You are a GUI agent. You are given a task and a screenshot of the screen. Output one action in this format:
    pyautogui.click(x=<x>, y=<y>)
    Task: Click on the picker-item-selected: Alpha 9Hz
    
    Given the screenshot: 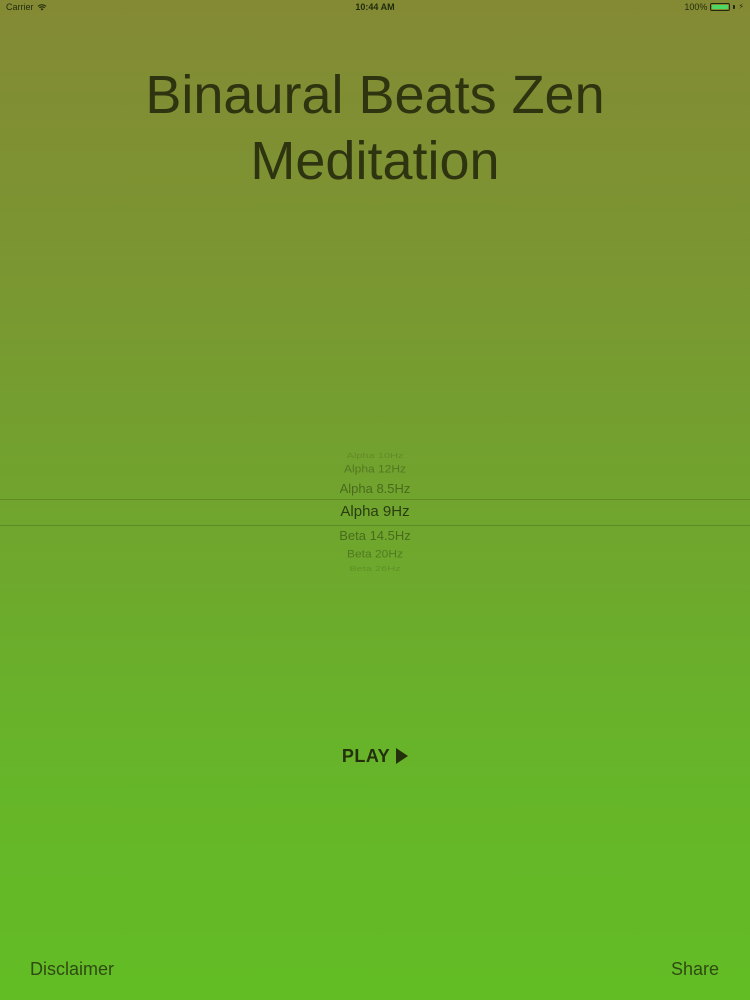 What is the action you would take?
    pyautogui.click(x=375, y=511)
    